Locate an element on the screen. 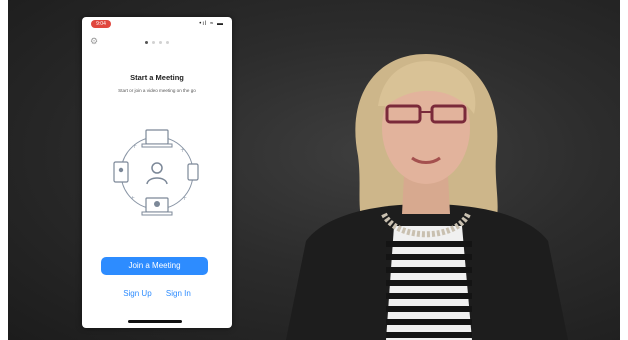  page-dot-active is located at coordinates (146, 42).